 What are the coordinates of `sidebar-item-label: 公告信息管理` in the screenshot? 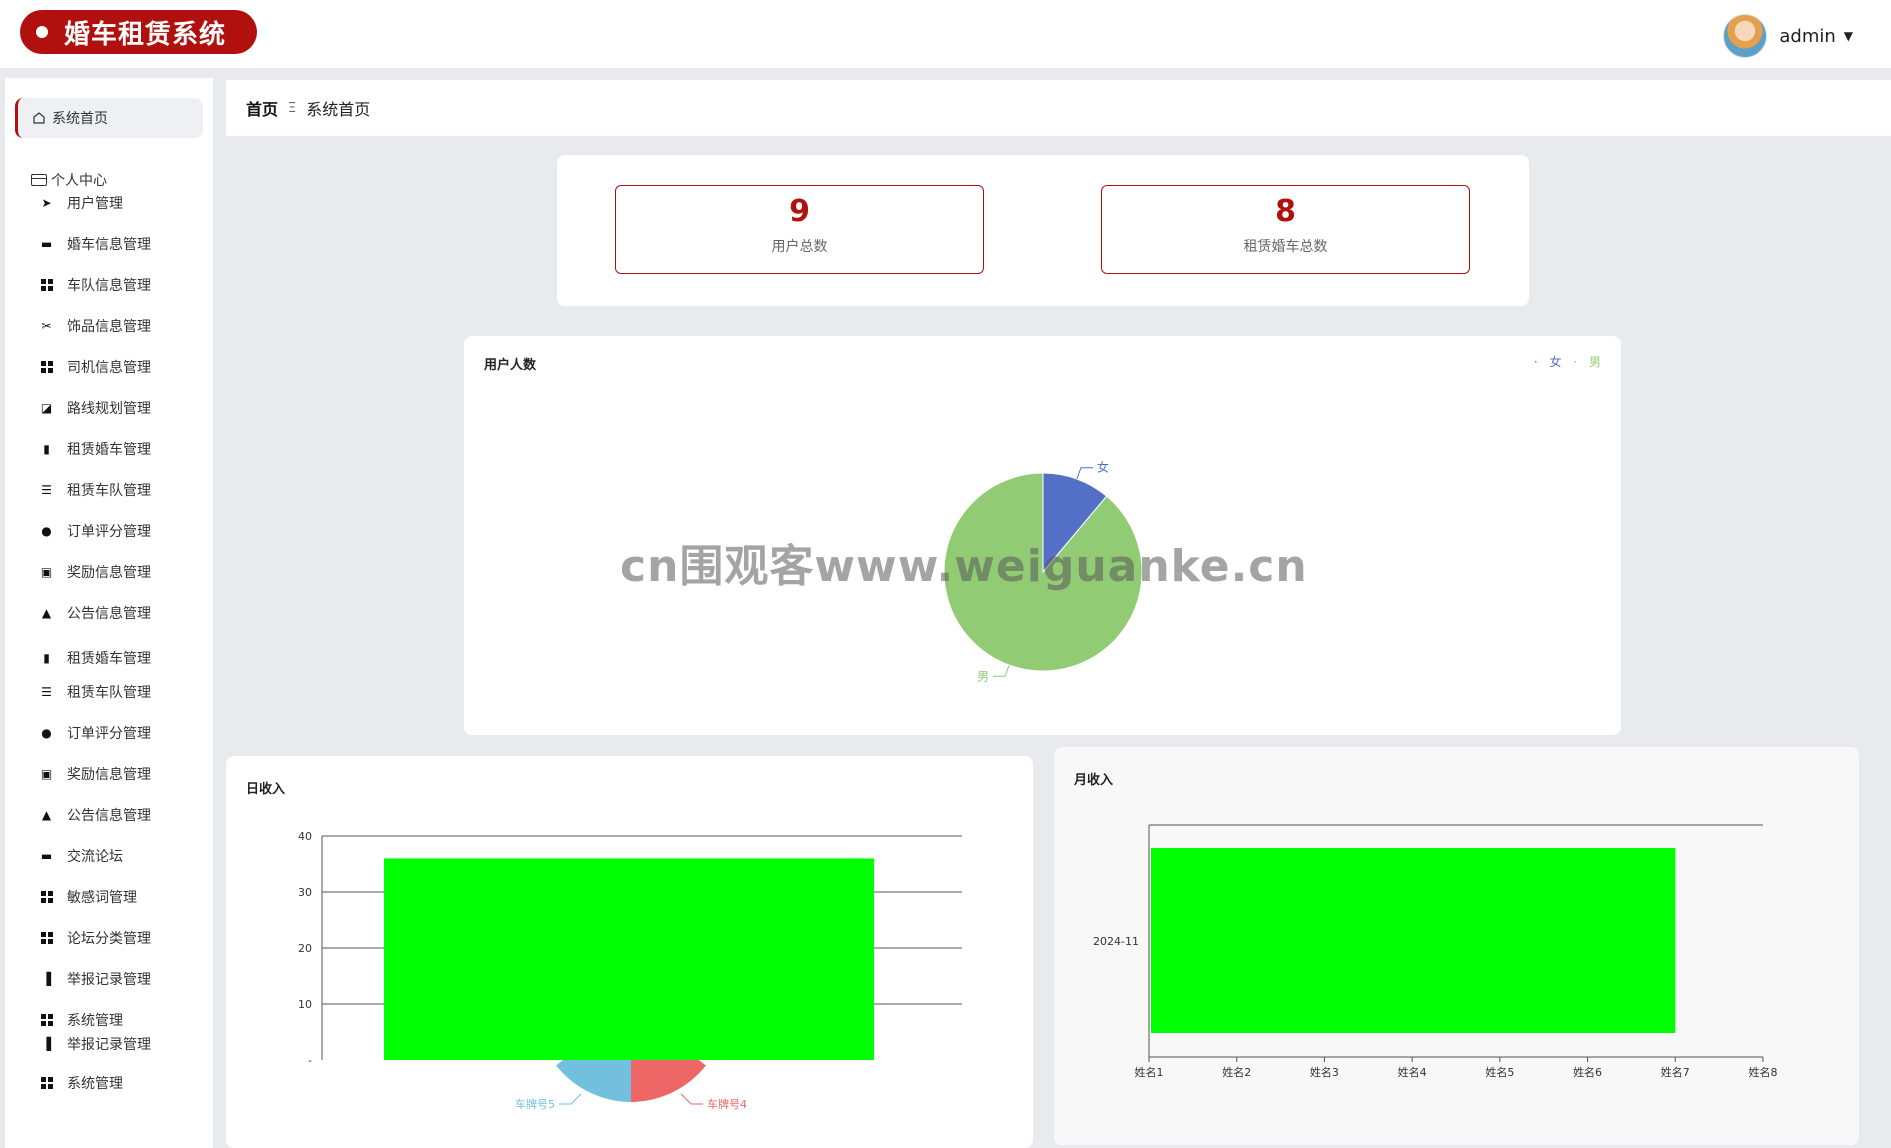 It's located at (109, 614).